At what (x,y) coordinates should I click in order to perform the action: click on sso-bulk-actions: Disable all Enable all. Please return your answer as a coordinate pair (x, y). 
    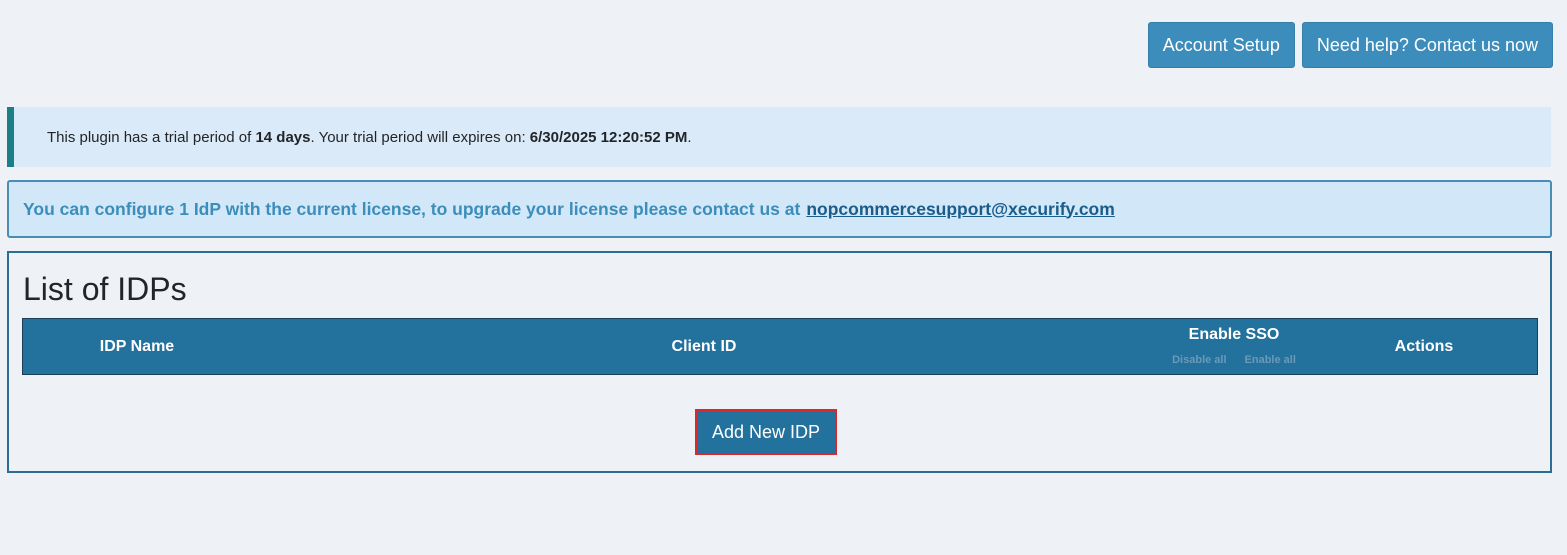
    Looking at the image, I should click on (1234, 360).